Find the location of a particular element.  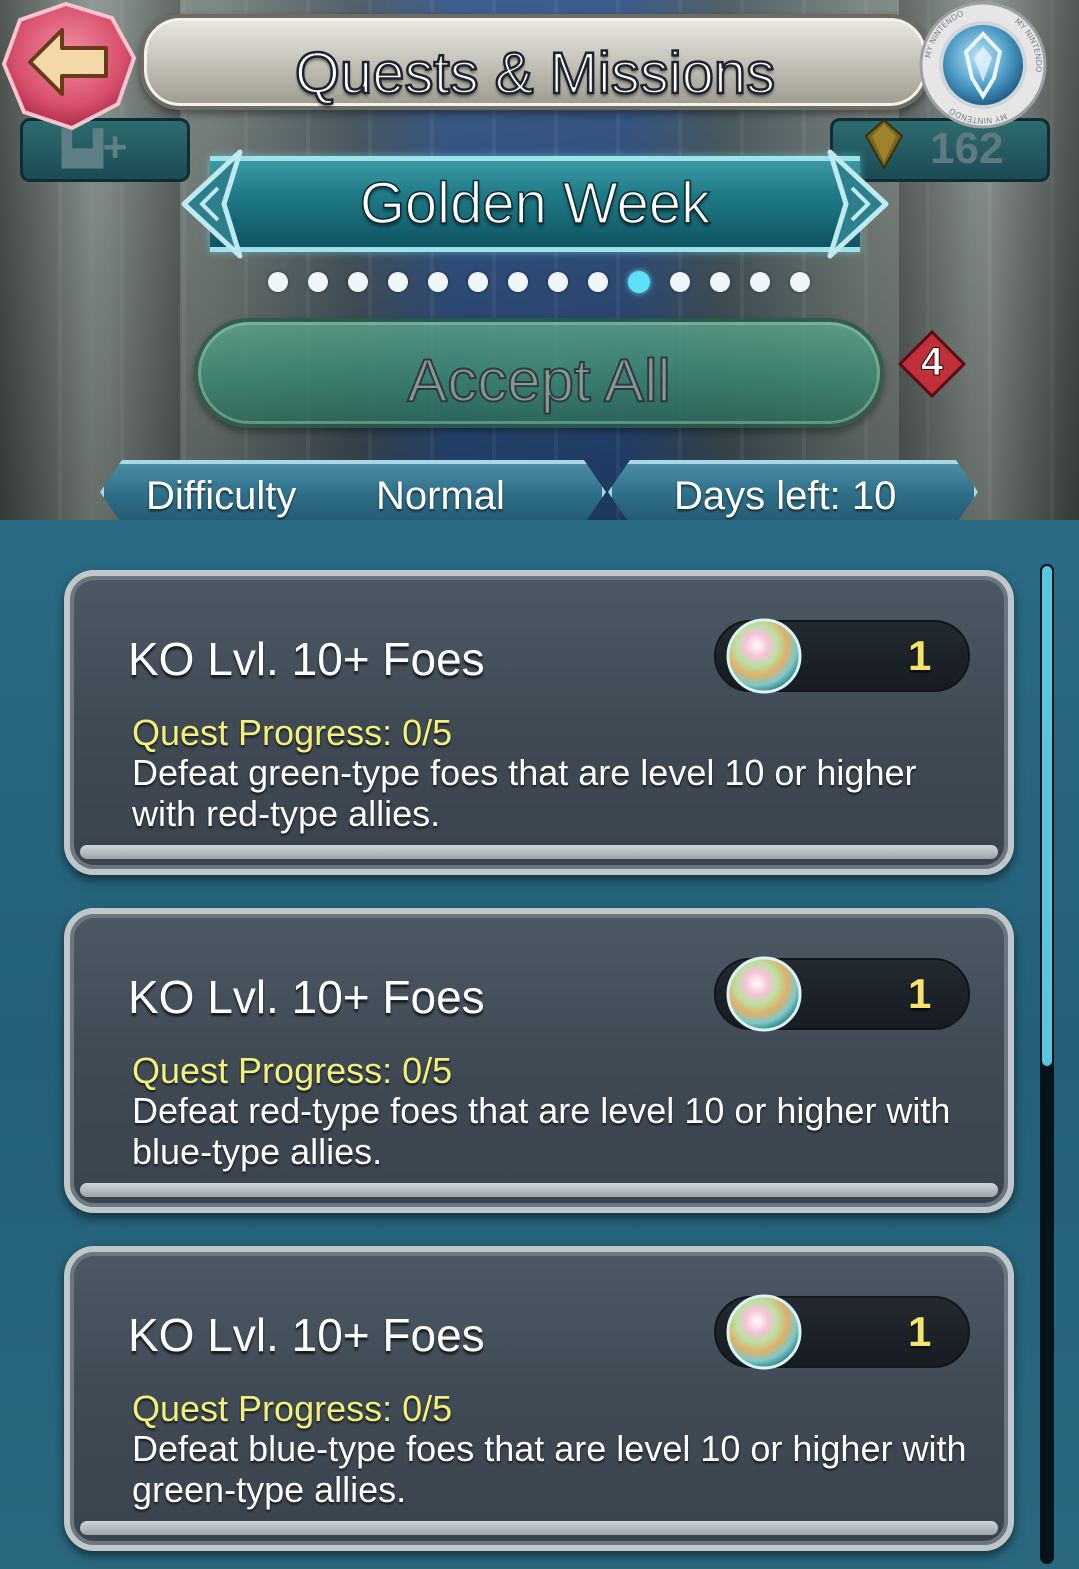

orb-count: 162 is located at coordinates (967, 148).